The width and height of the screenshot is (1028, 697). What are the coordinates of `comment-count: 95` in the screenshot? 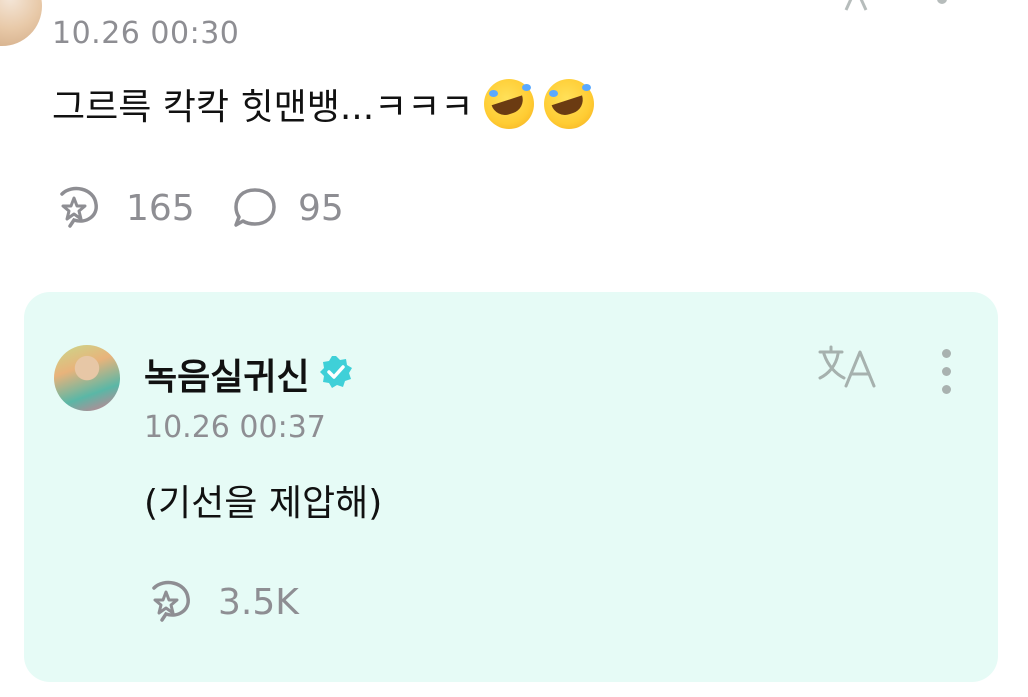 It's located at (321, 208).